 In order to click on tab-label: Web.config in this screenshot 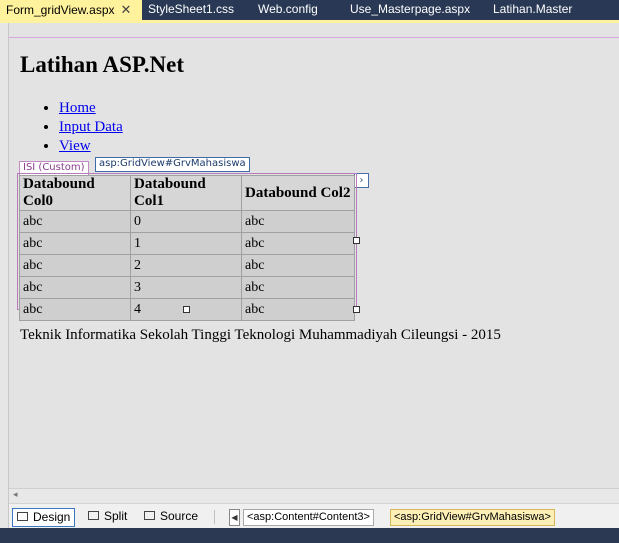, I will do `click(288, 9)`.